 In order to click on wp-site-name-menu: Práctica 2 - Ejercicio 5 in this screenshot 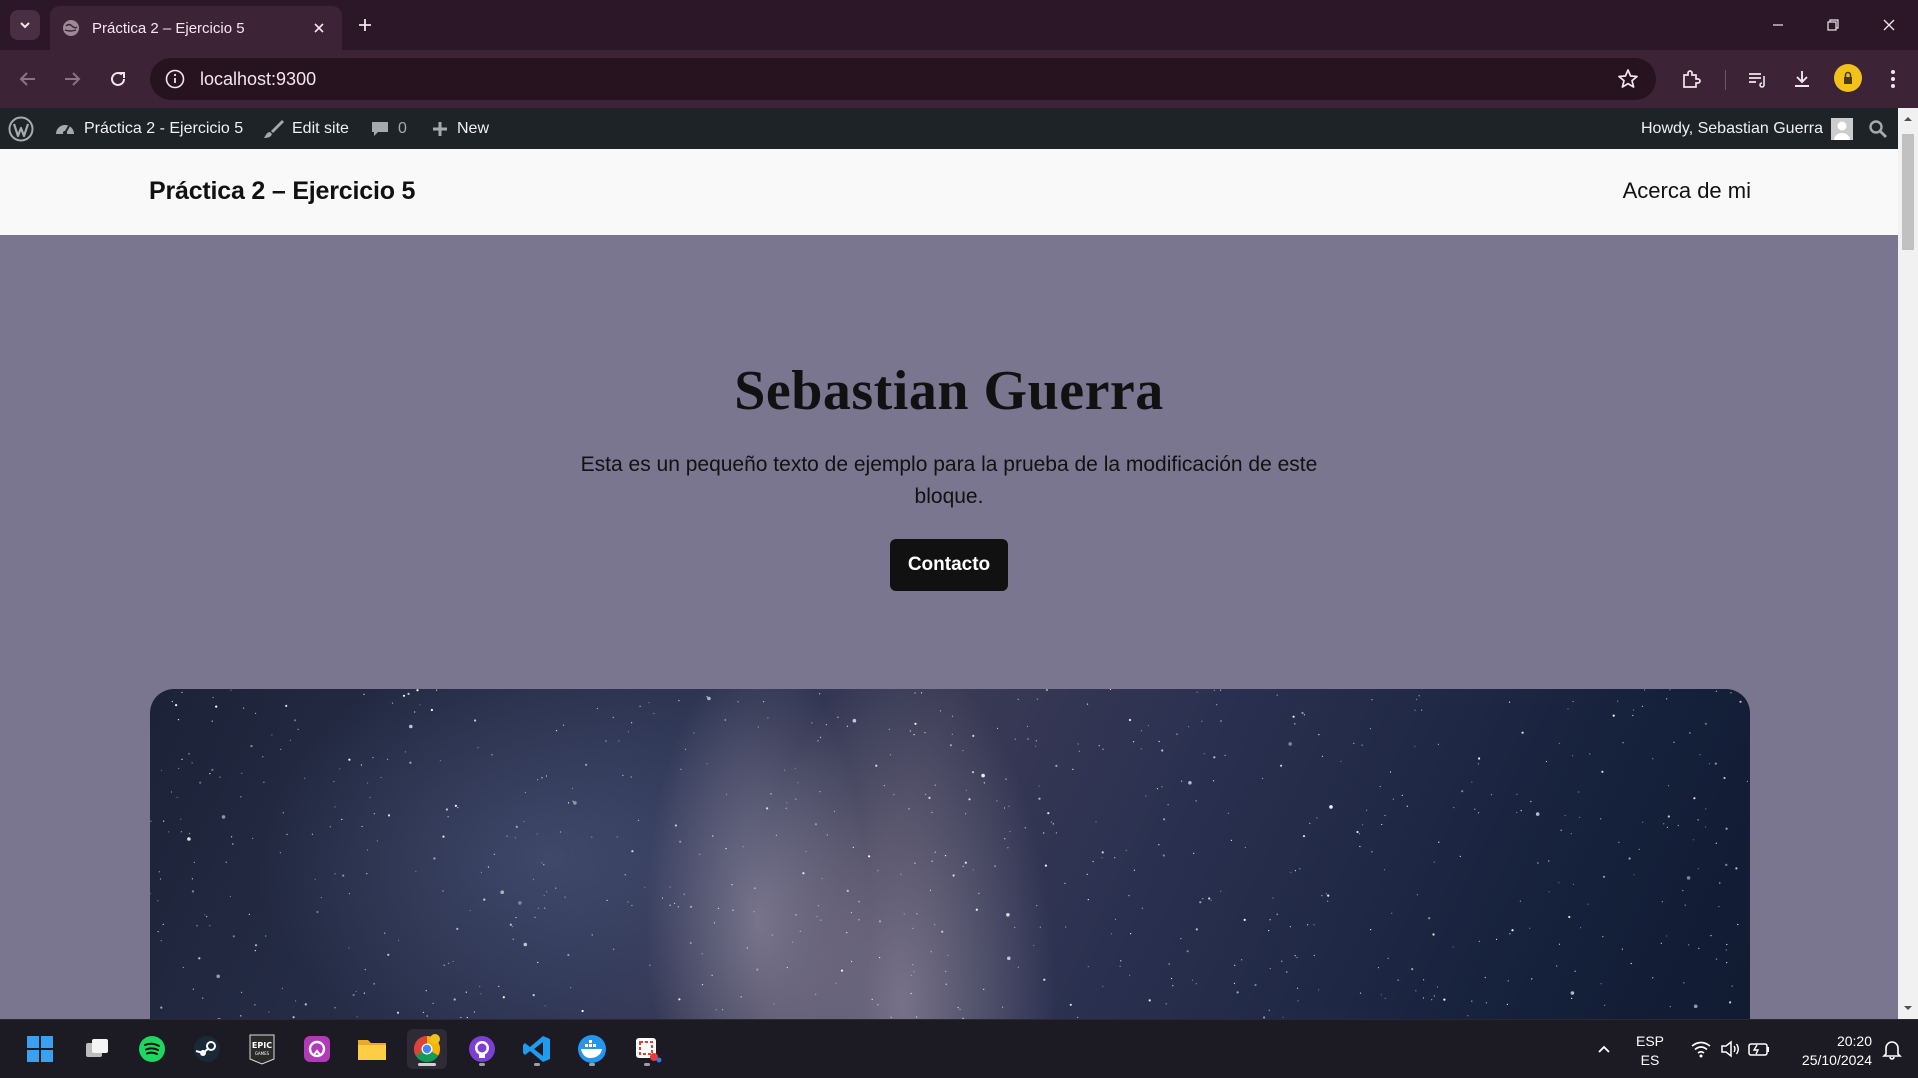, I will do `click(148, 128)`.